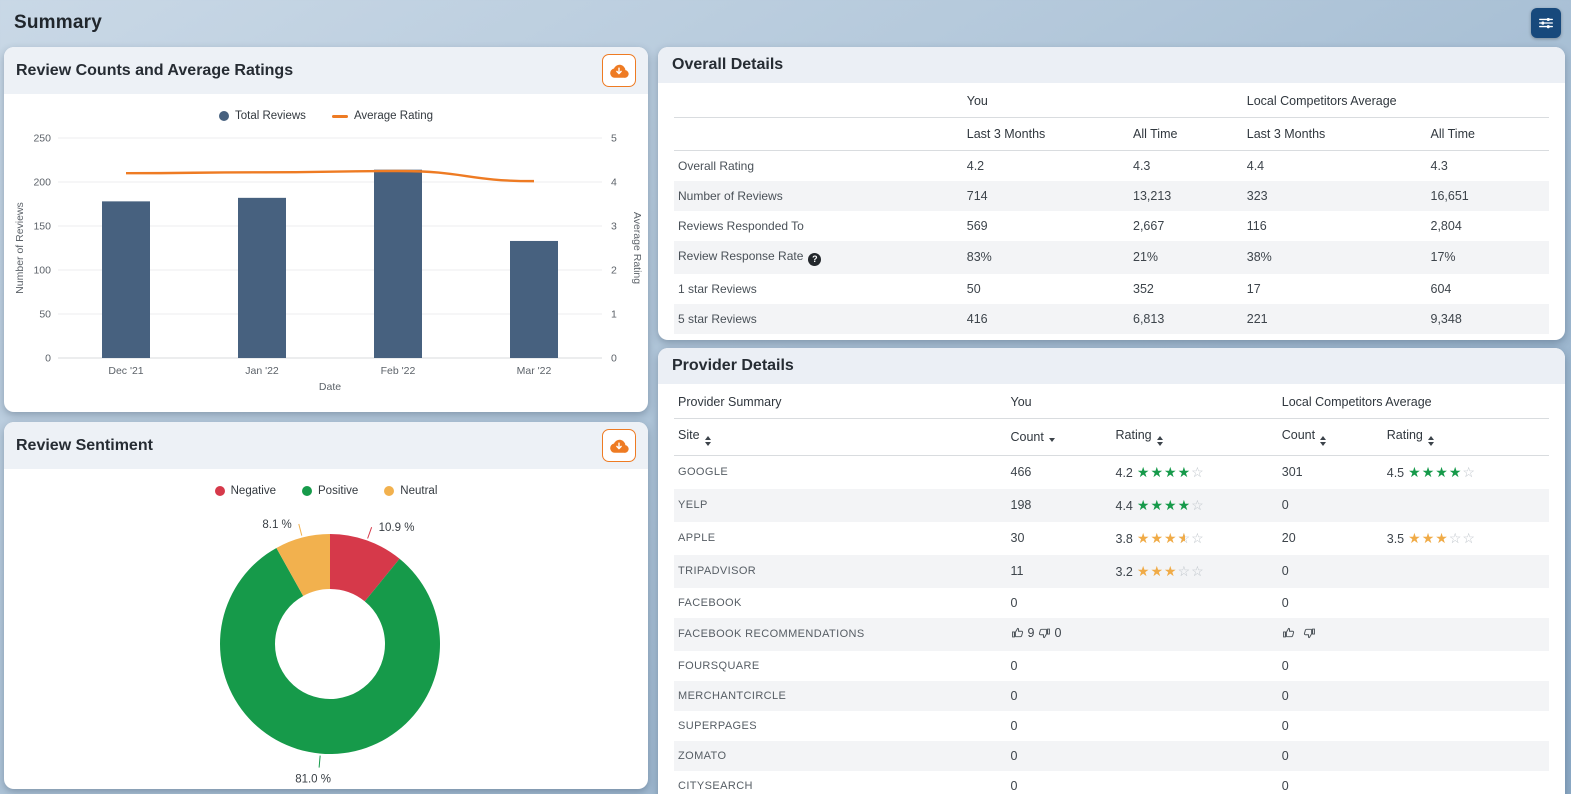 The width and height of the screenshot is (1571, 794). What do you see at coordinates (717, 725) in the screenshot?
I see `site-name: SUPERPAGES` at bounding box center [717, 725].